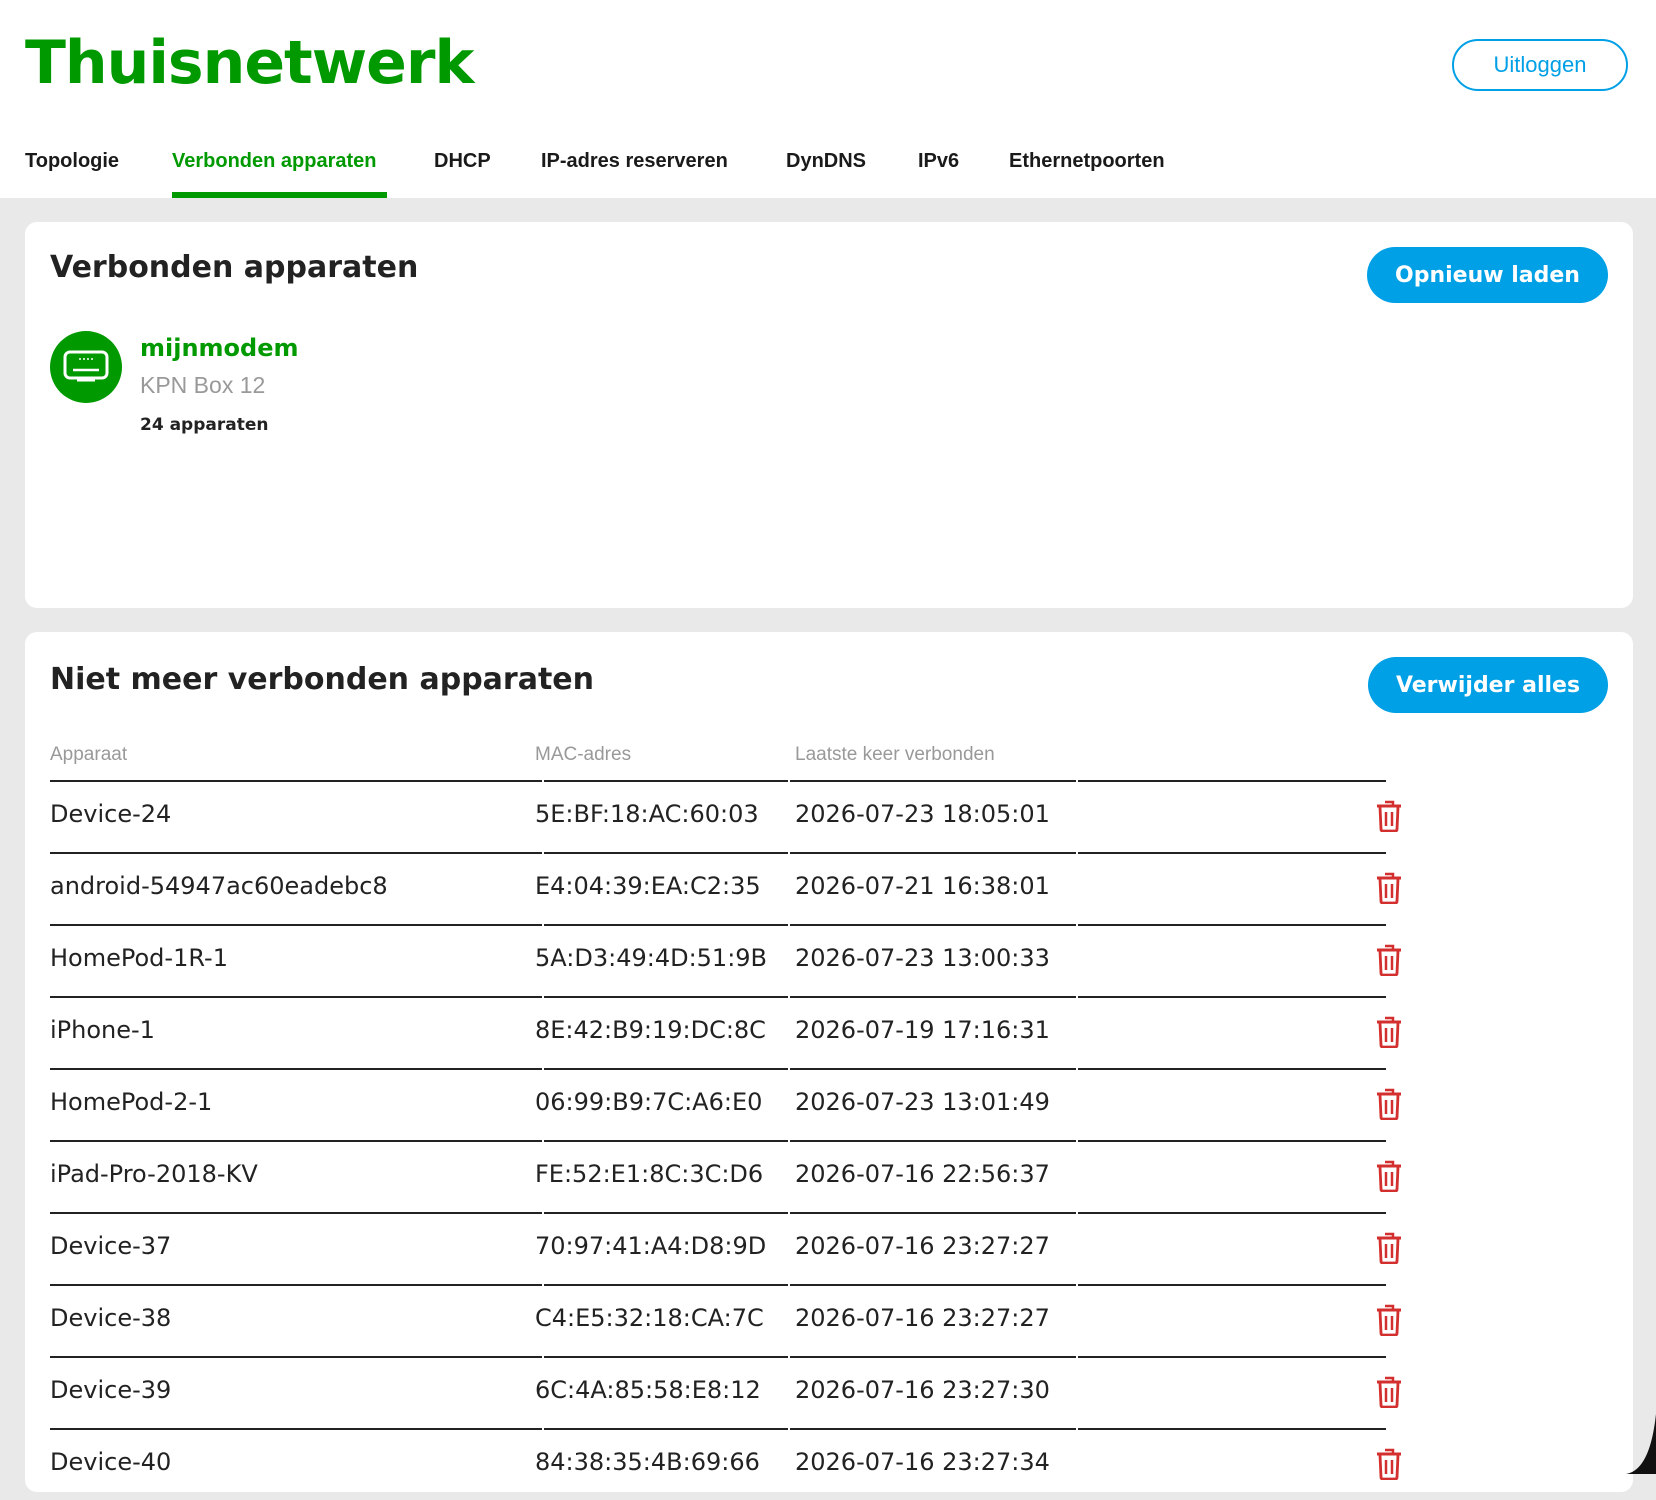 This screenshot has height=1500, width=1656. I want to click on device-name: android-54947ac60eadebc8, so click(219, 886).